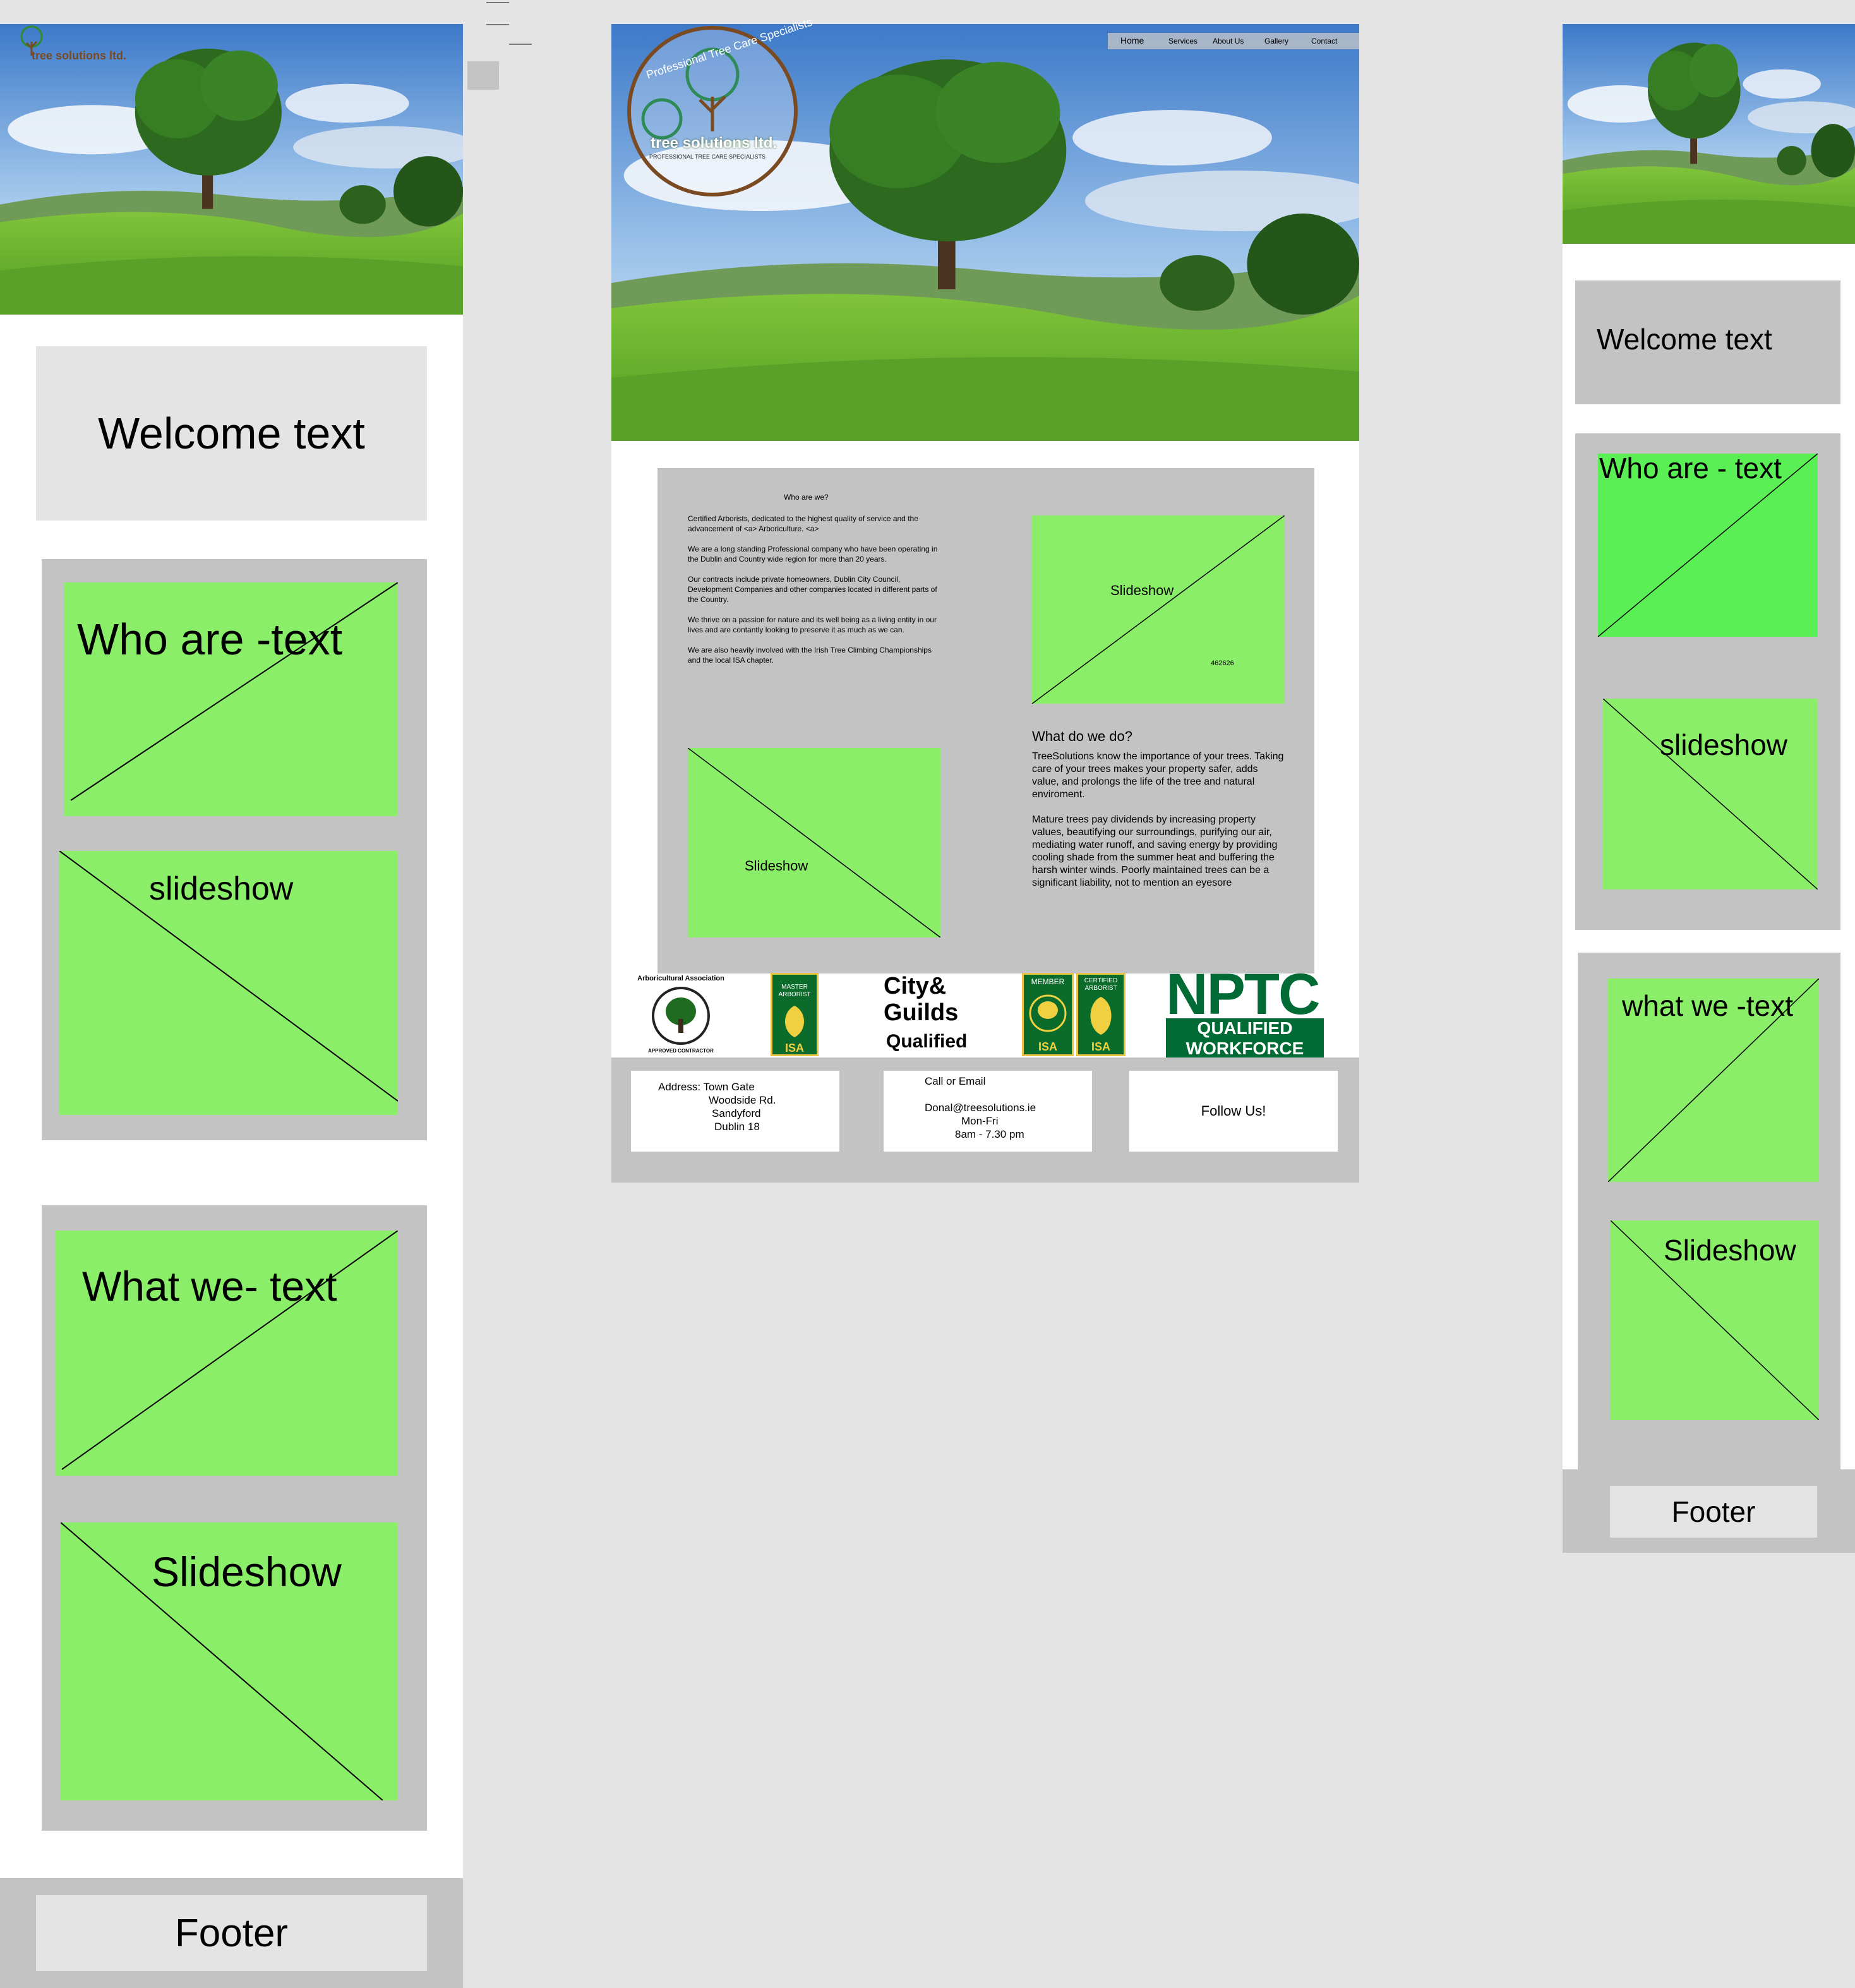 The image size is (1855, 1988). I want to click on address-line: Dublin 18, so click(737, 1127).